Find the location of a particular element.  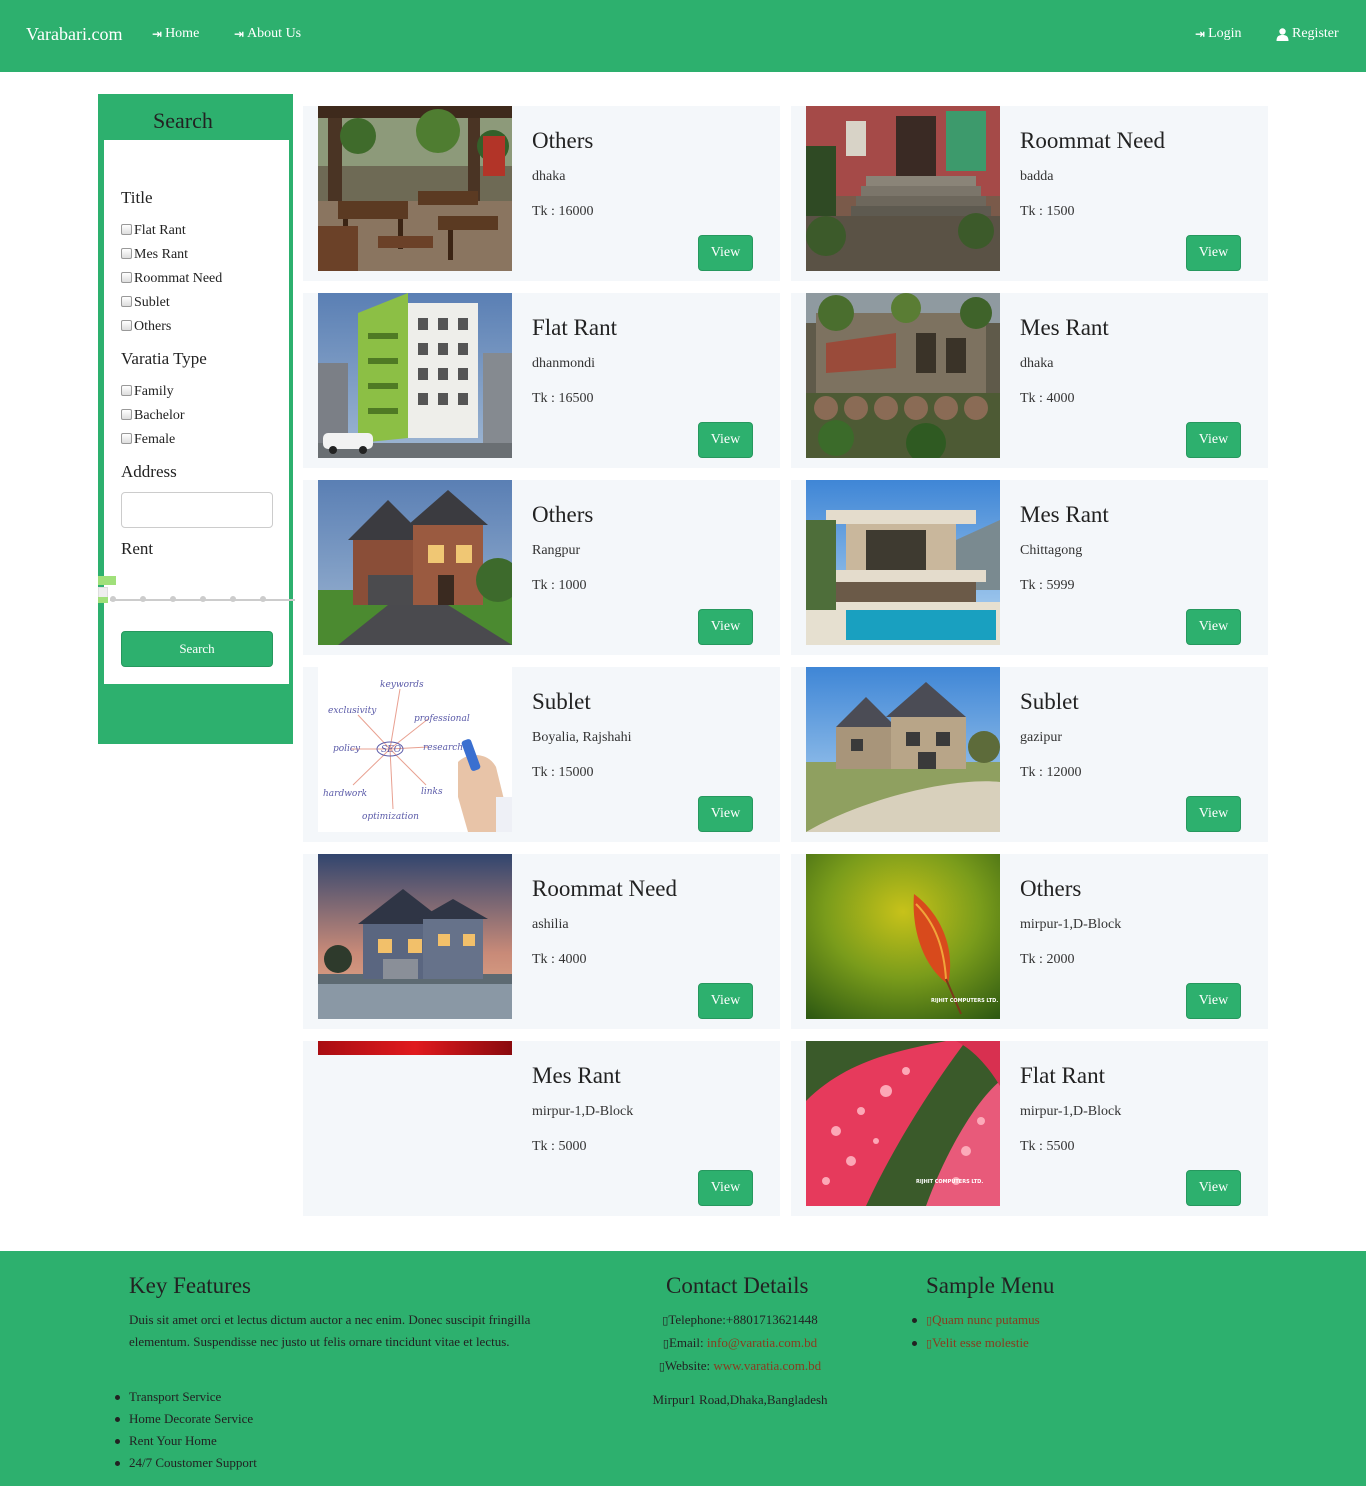

checkbox-female: Female is located at coordinates (148, 440).